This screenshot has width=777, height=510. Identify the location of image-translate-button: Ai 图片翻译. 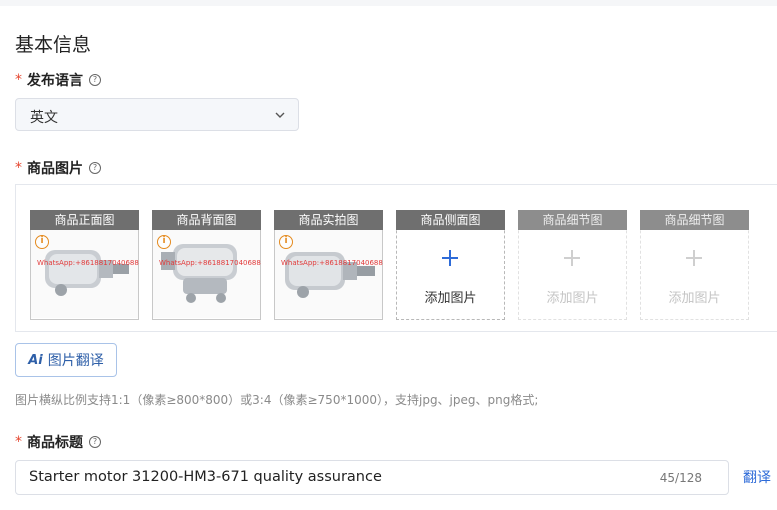
(66, 360).